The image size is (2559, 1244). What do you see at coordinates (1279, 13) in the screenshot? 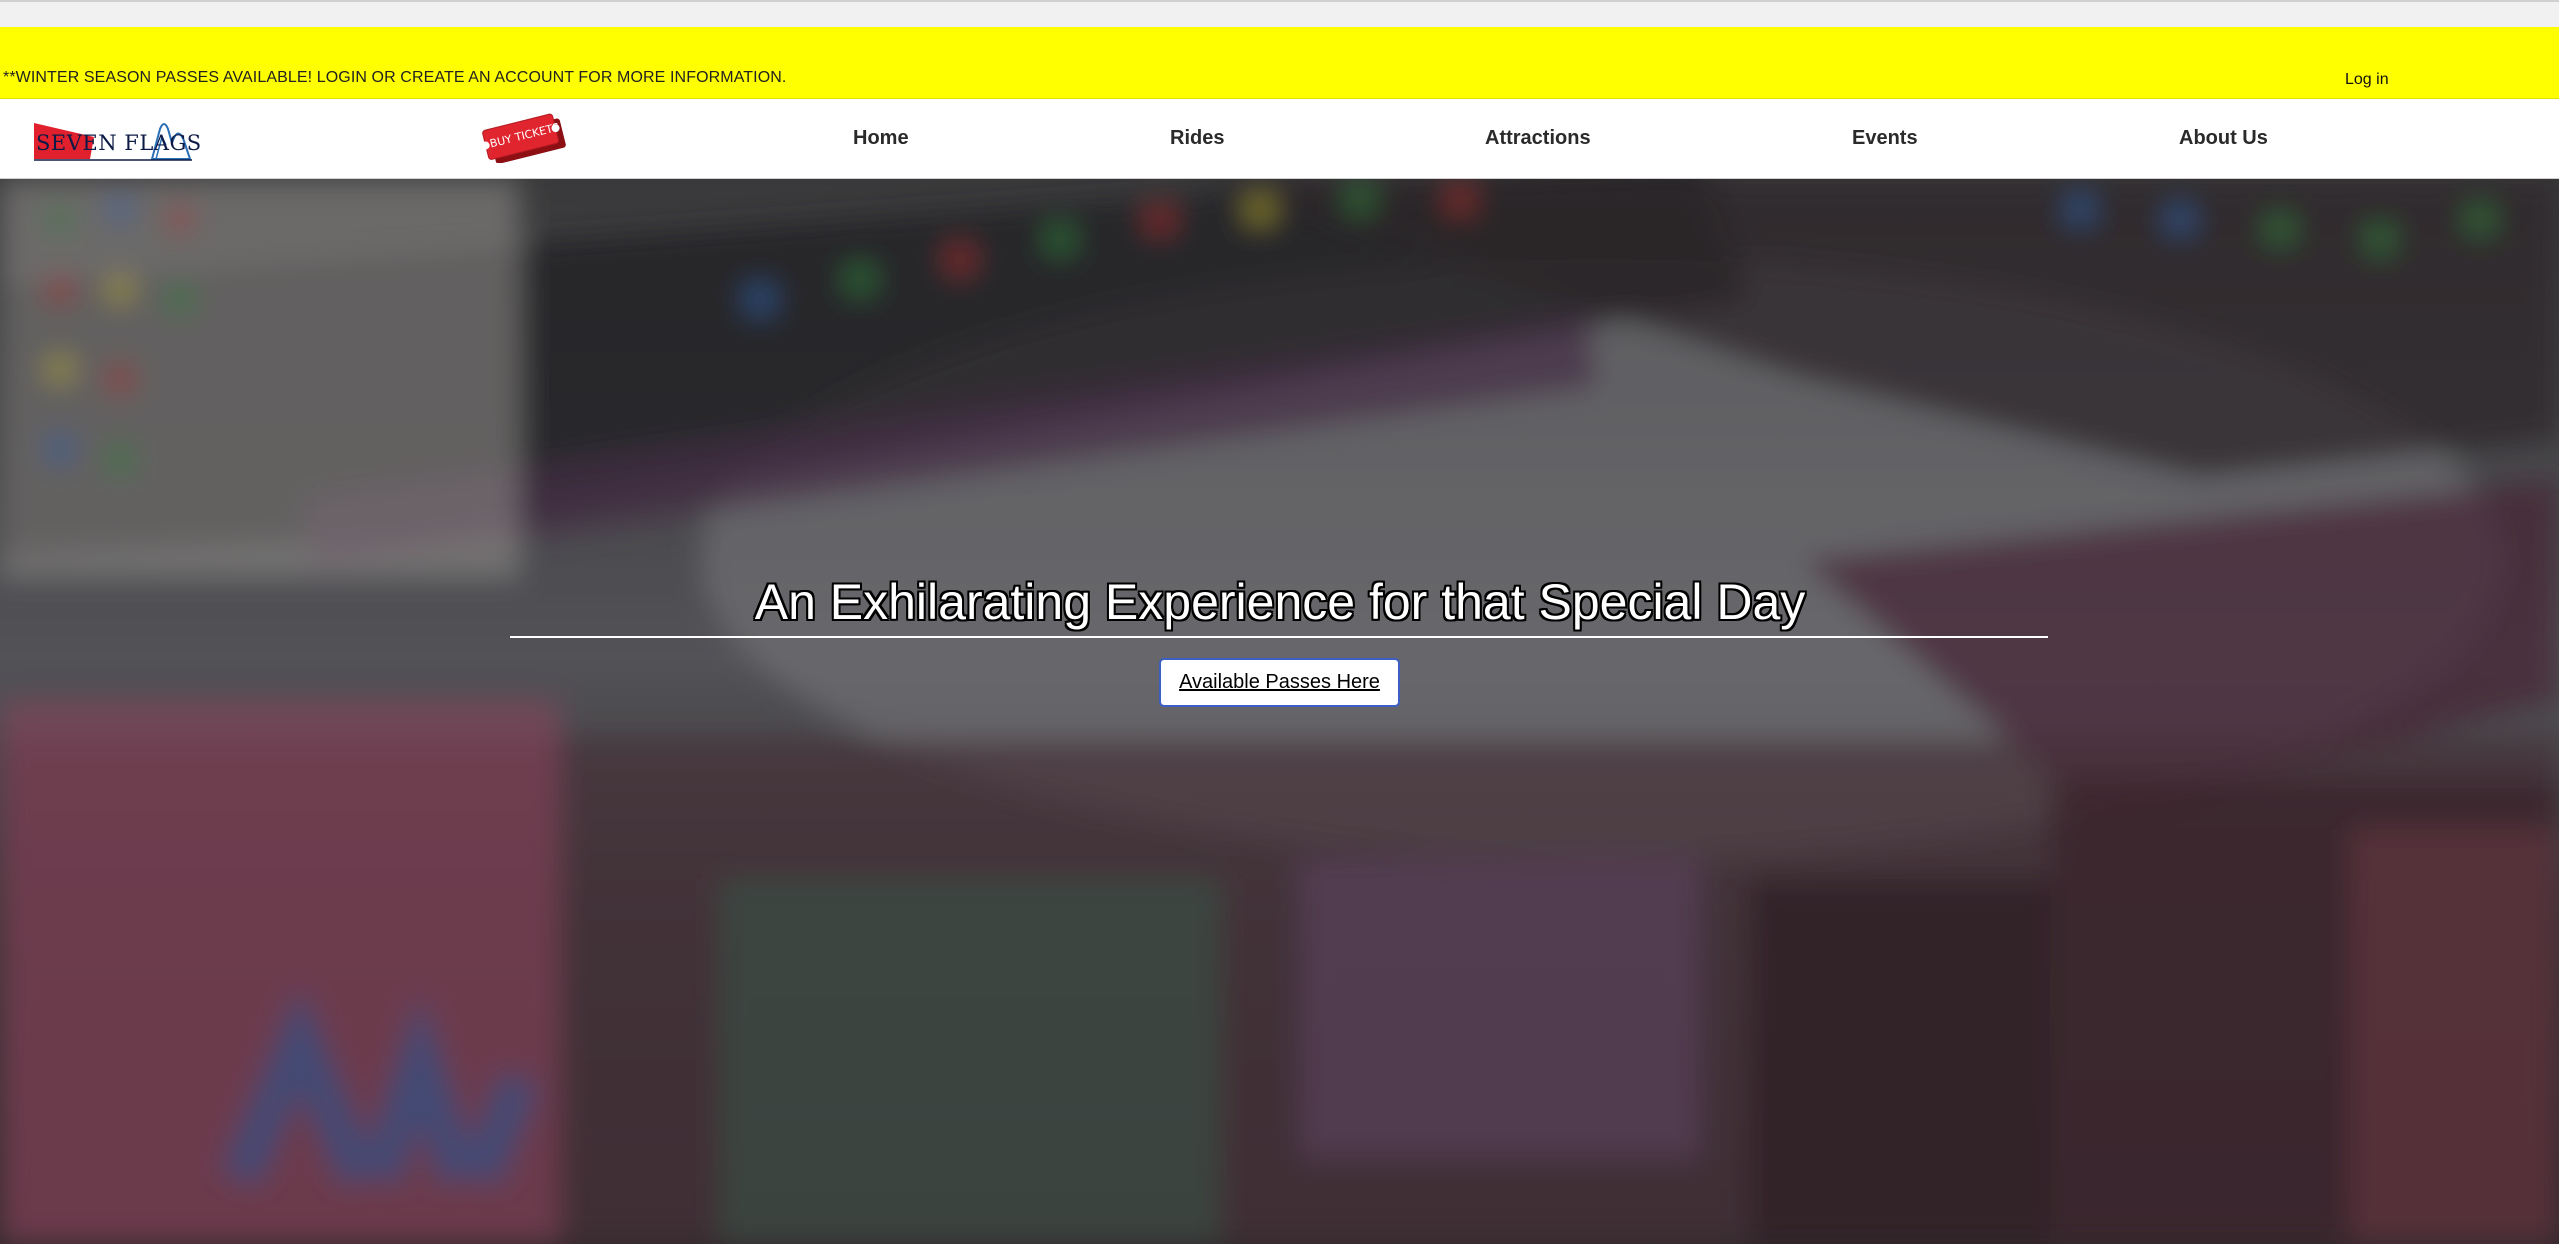
I see `browser-top-strip` at bounding box center [1279, 13].